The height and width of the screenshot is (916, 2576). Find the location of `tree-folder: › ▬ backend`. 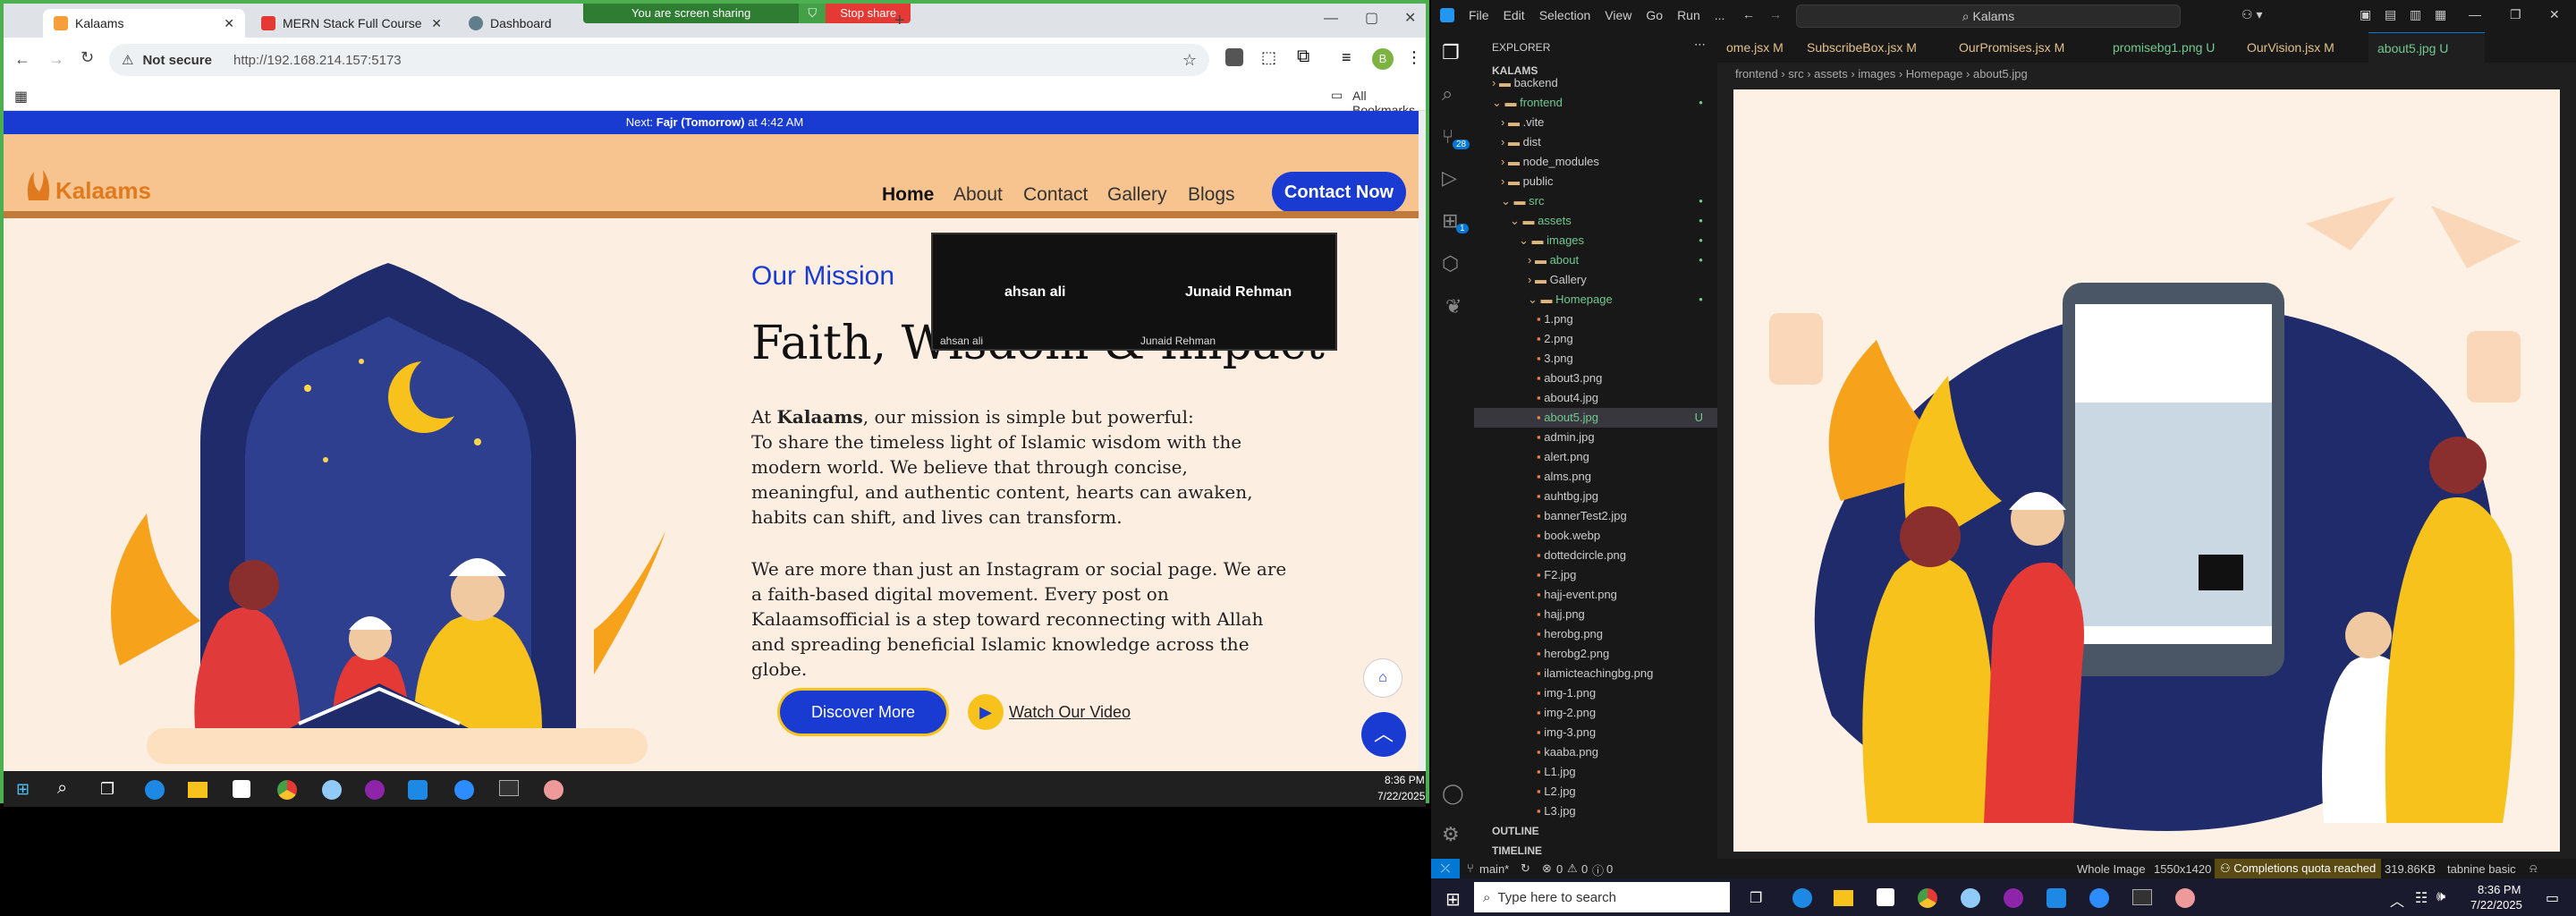

tree-folder: › ▬ backend is located at coordinates (1595, 83).